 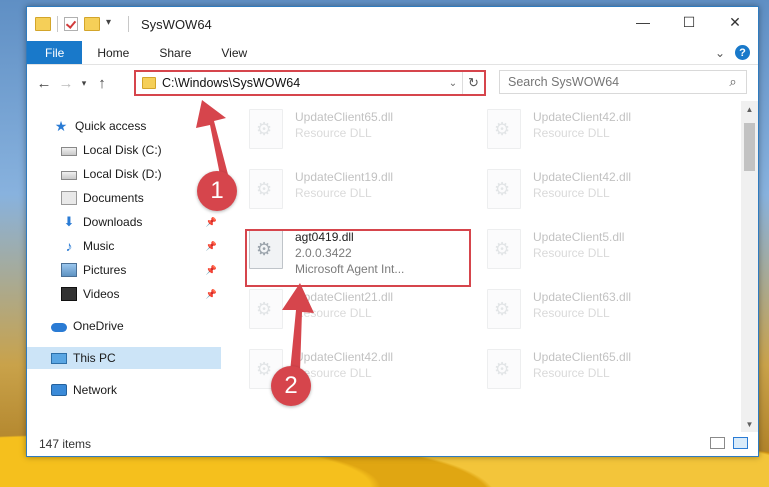 I want to click on videos-icon, so click(x=69, y=294).